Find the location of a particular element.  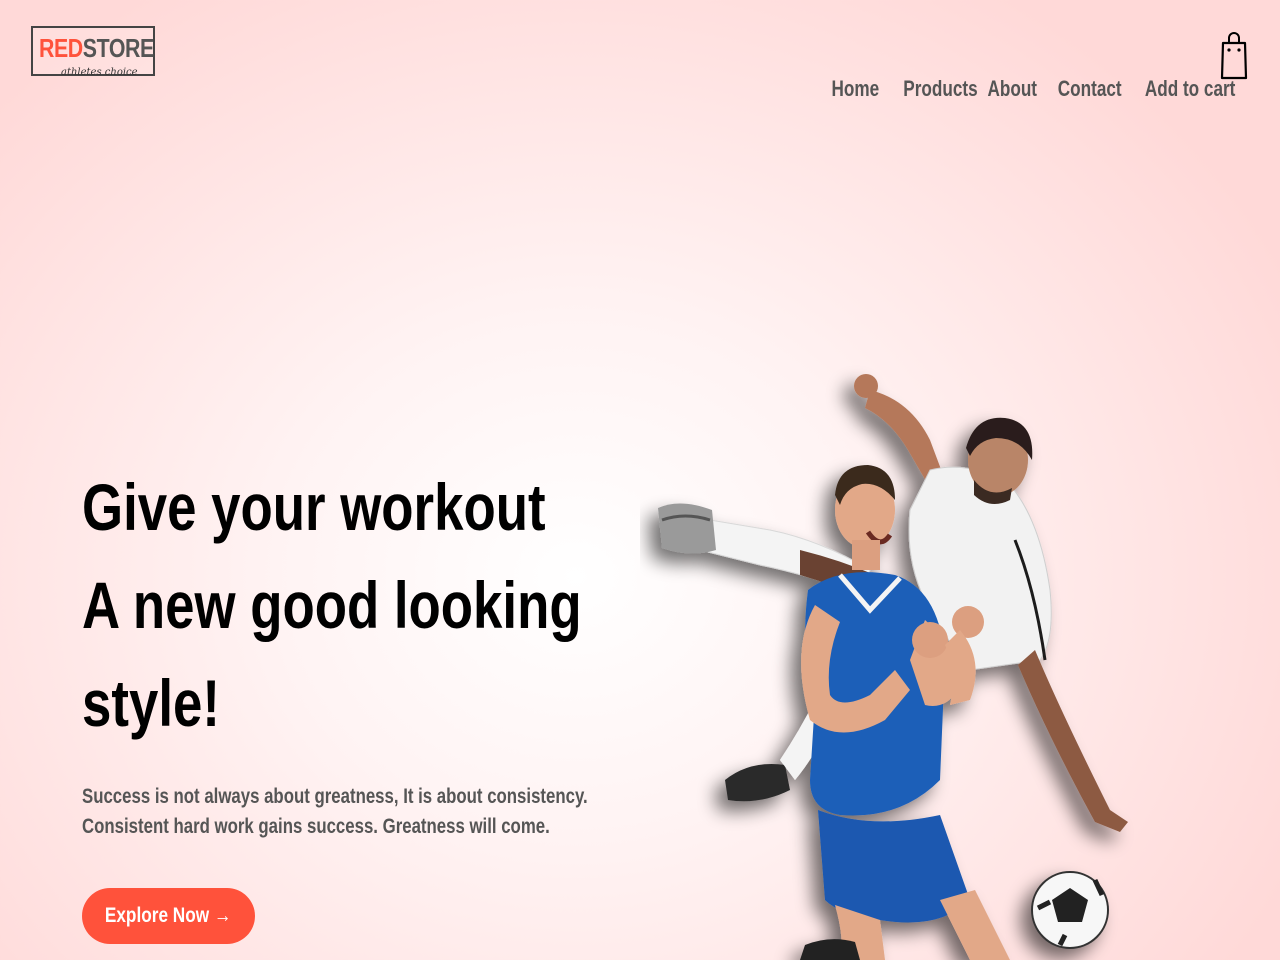

brand-name: REDSTORE is located at coordinates (96, 48).